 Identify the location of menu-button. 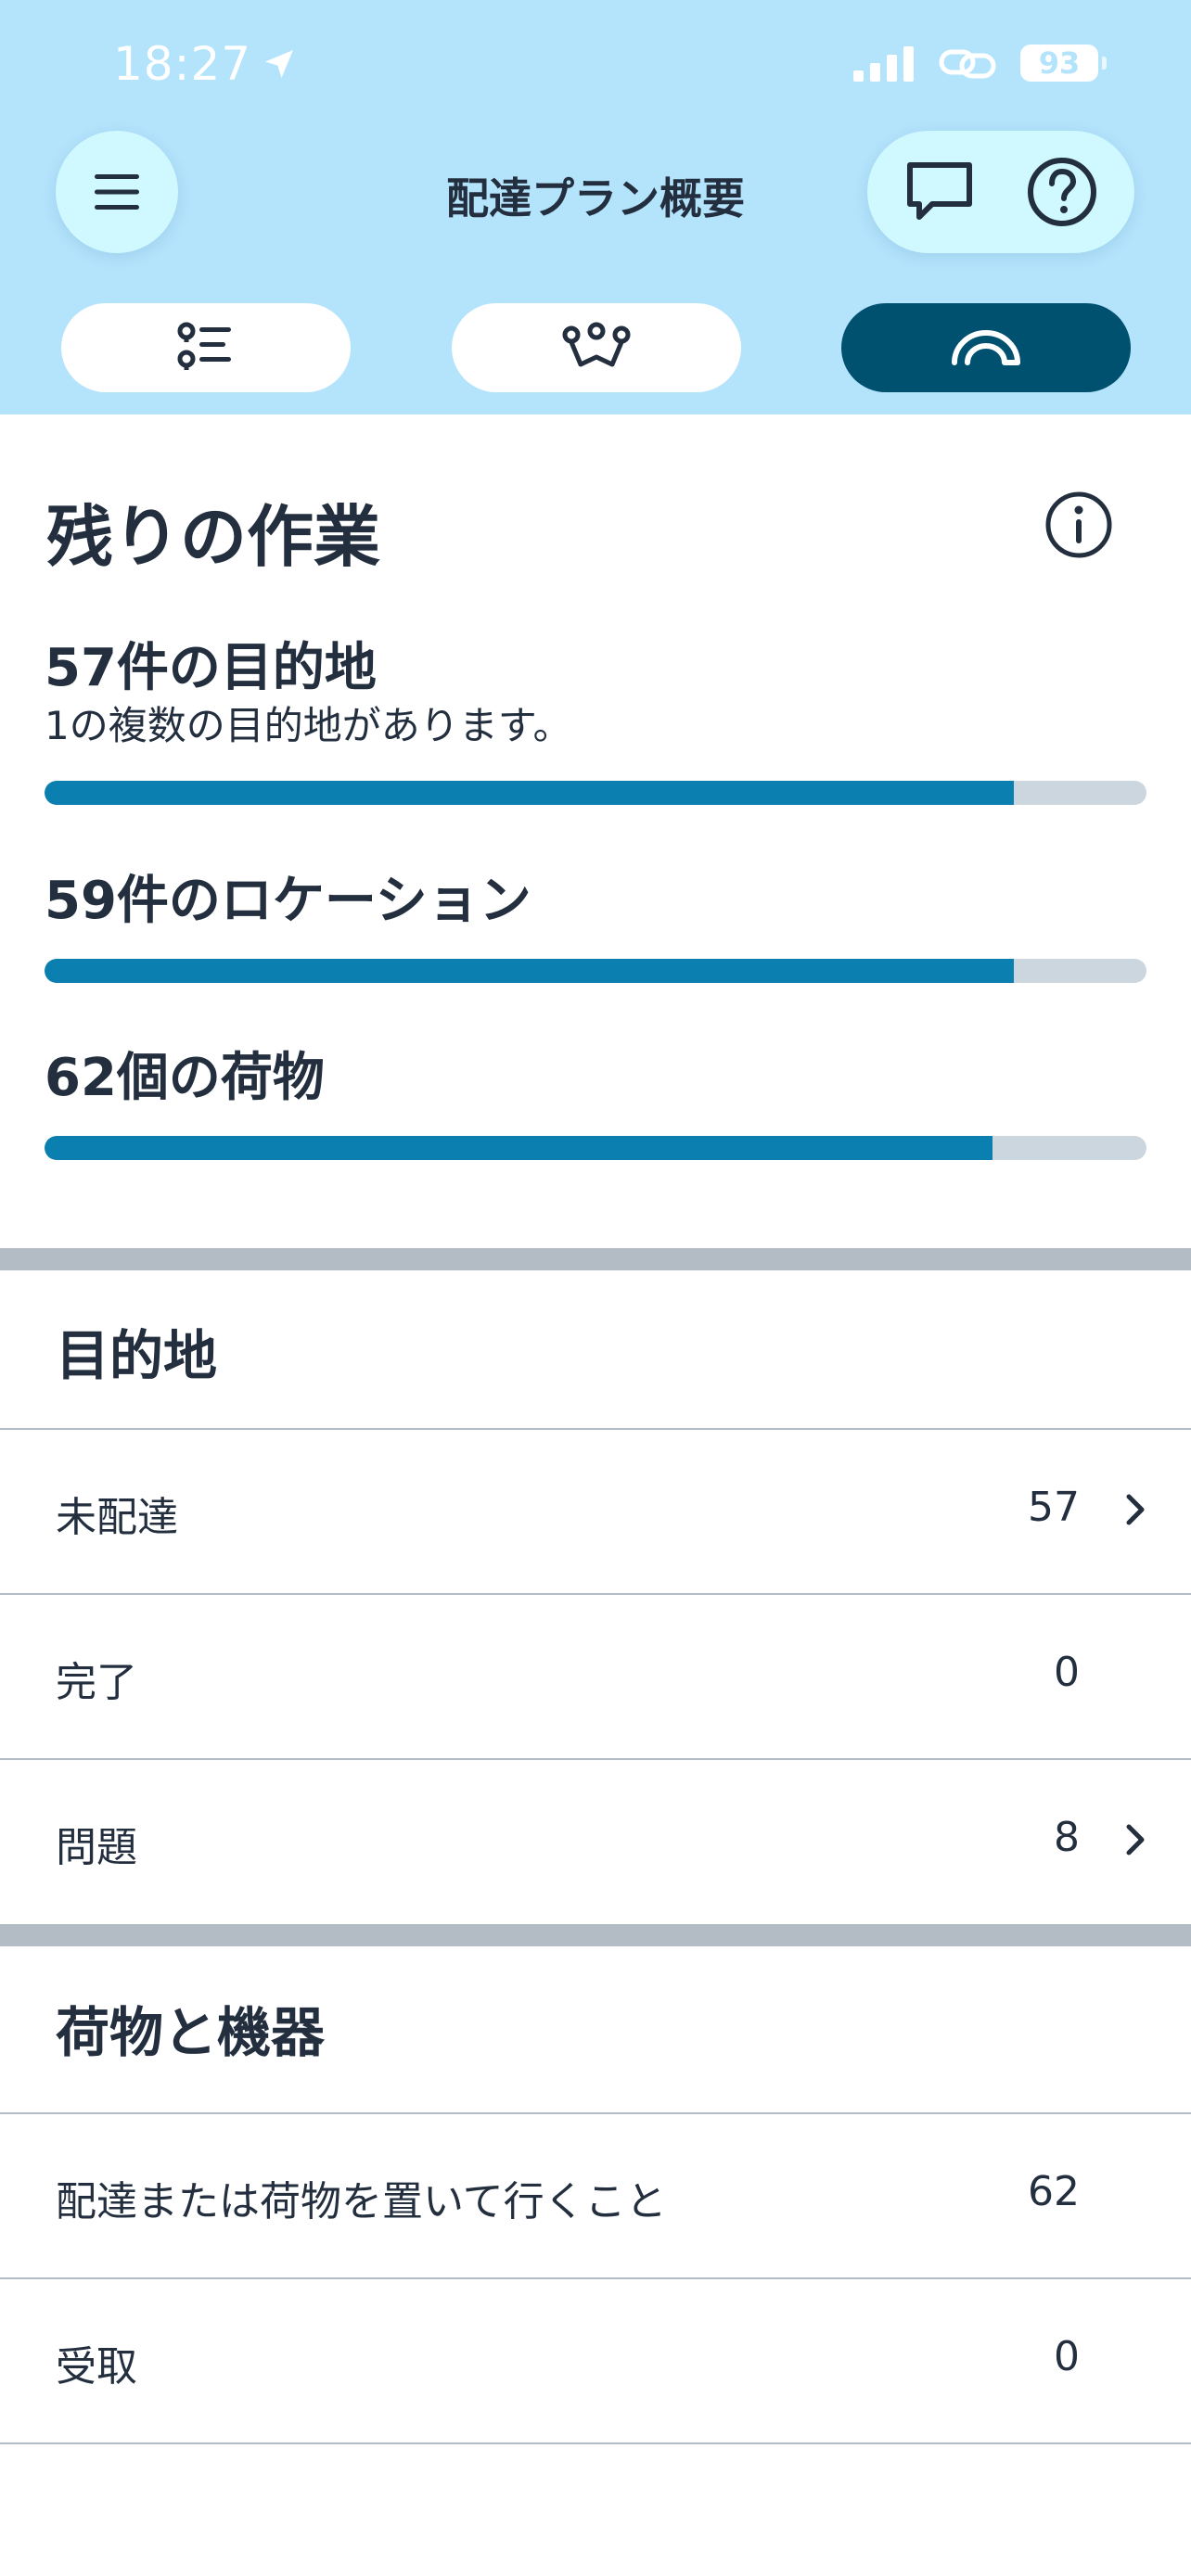
(117, 192).